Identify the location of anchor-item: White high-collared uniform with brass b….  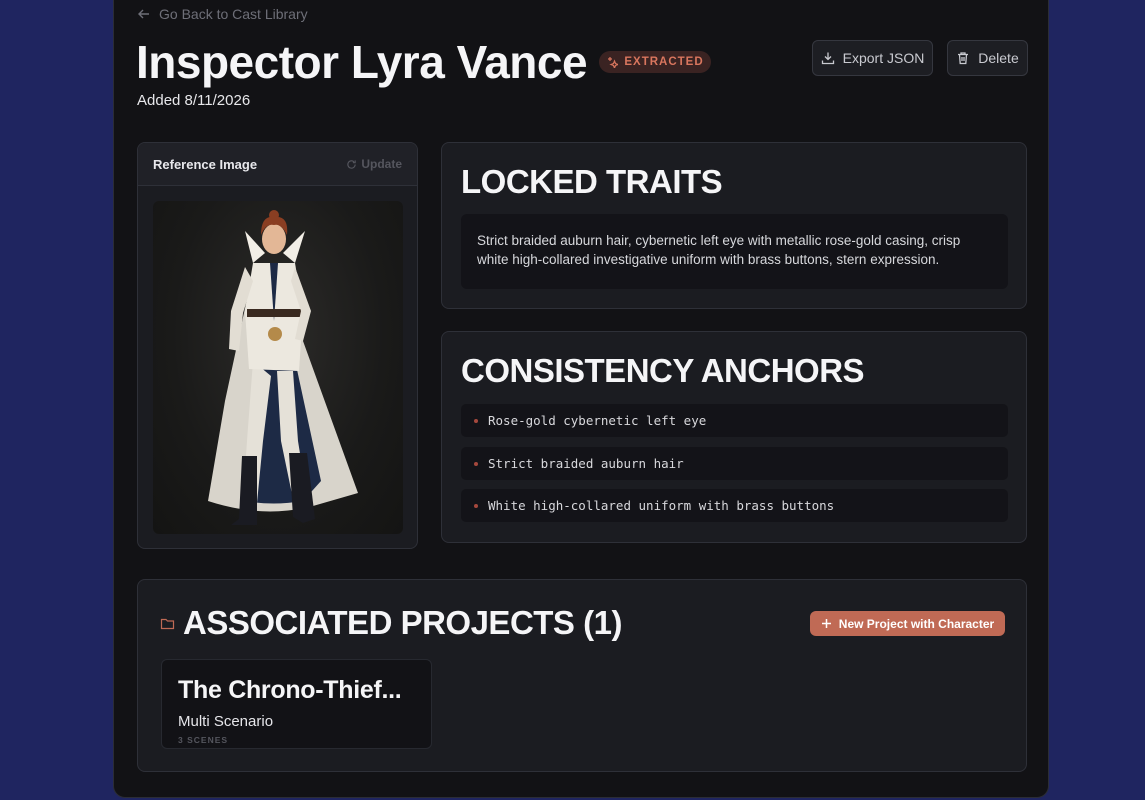
(734, 505).